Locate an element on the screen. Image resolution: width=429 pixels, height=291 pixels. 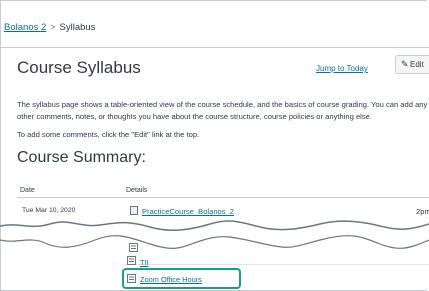
table-header-divider is located at coordinates (223, 197).